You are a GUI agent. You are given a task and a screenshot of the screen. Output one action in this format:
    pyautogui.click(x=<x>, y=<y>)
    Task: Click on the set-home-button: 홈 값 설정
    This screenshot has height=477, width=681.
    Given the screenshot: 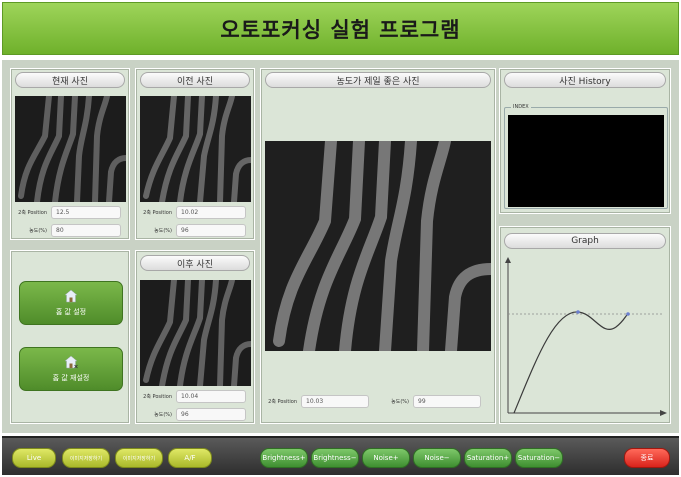 What is the action you would take?
    pyautogui.click(x=71, y=303)
    